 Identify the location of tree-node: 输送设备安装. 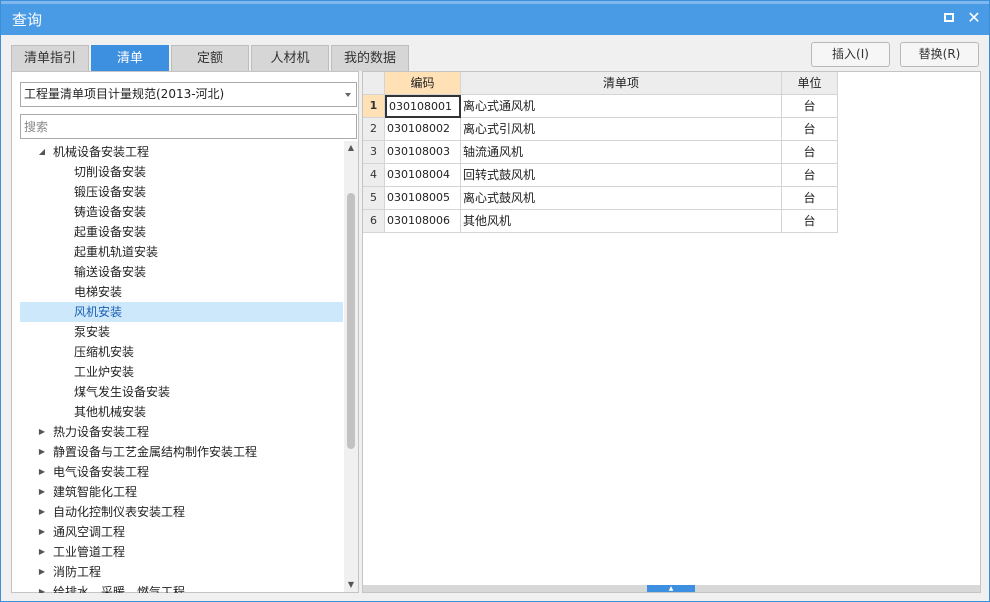
(181, 272).